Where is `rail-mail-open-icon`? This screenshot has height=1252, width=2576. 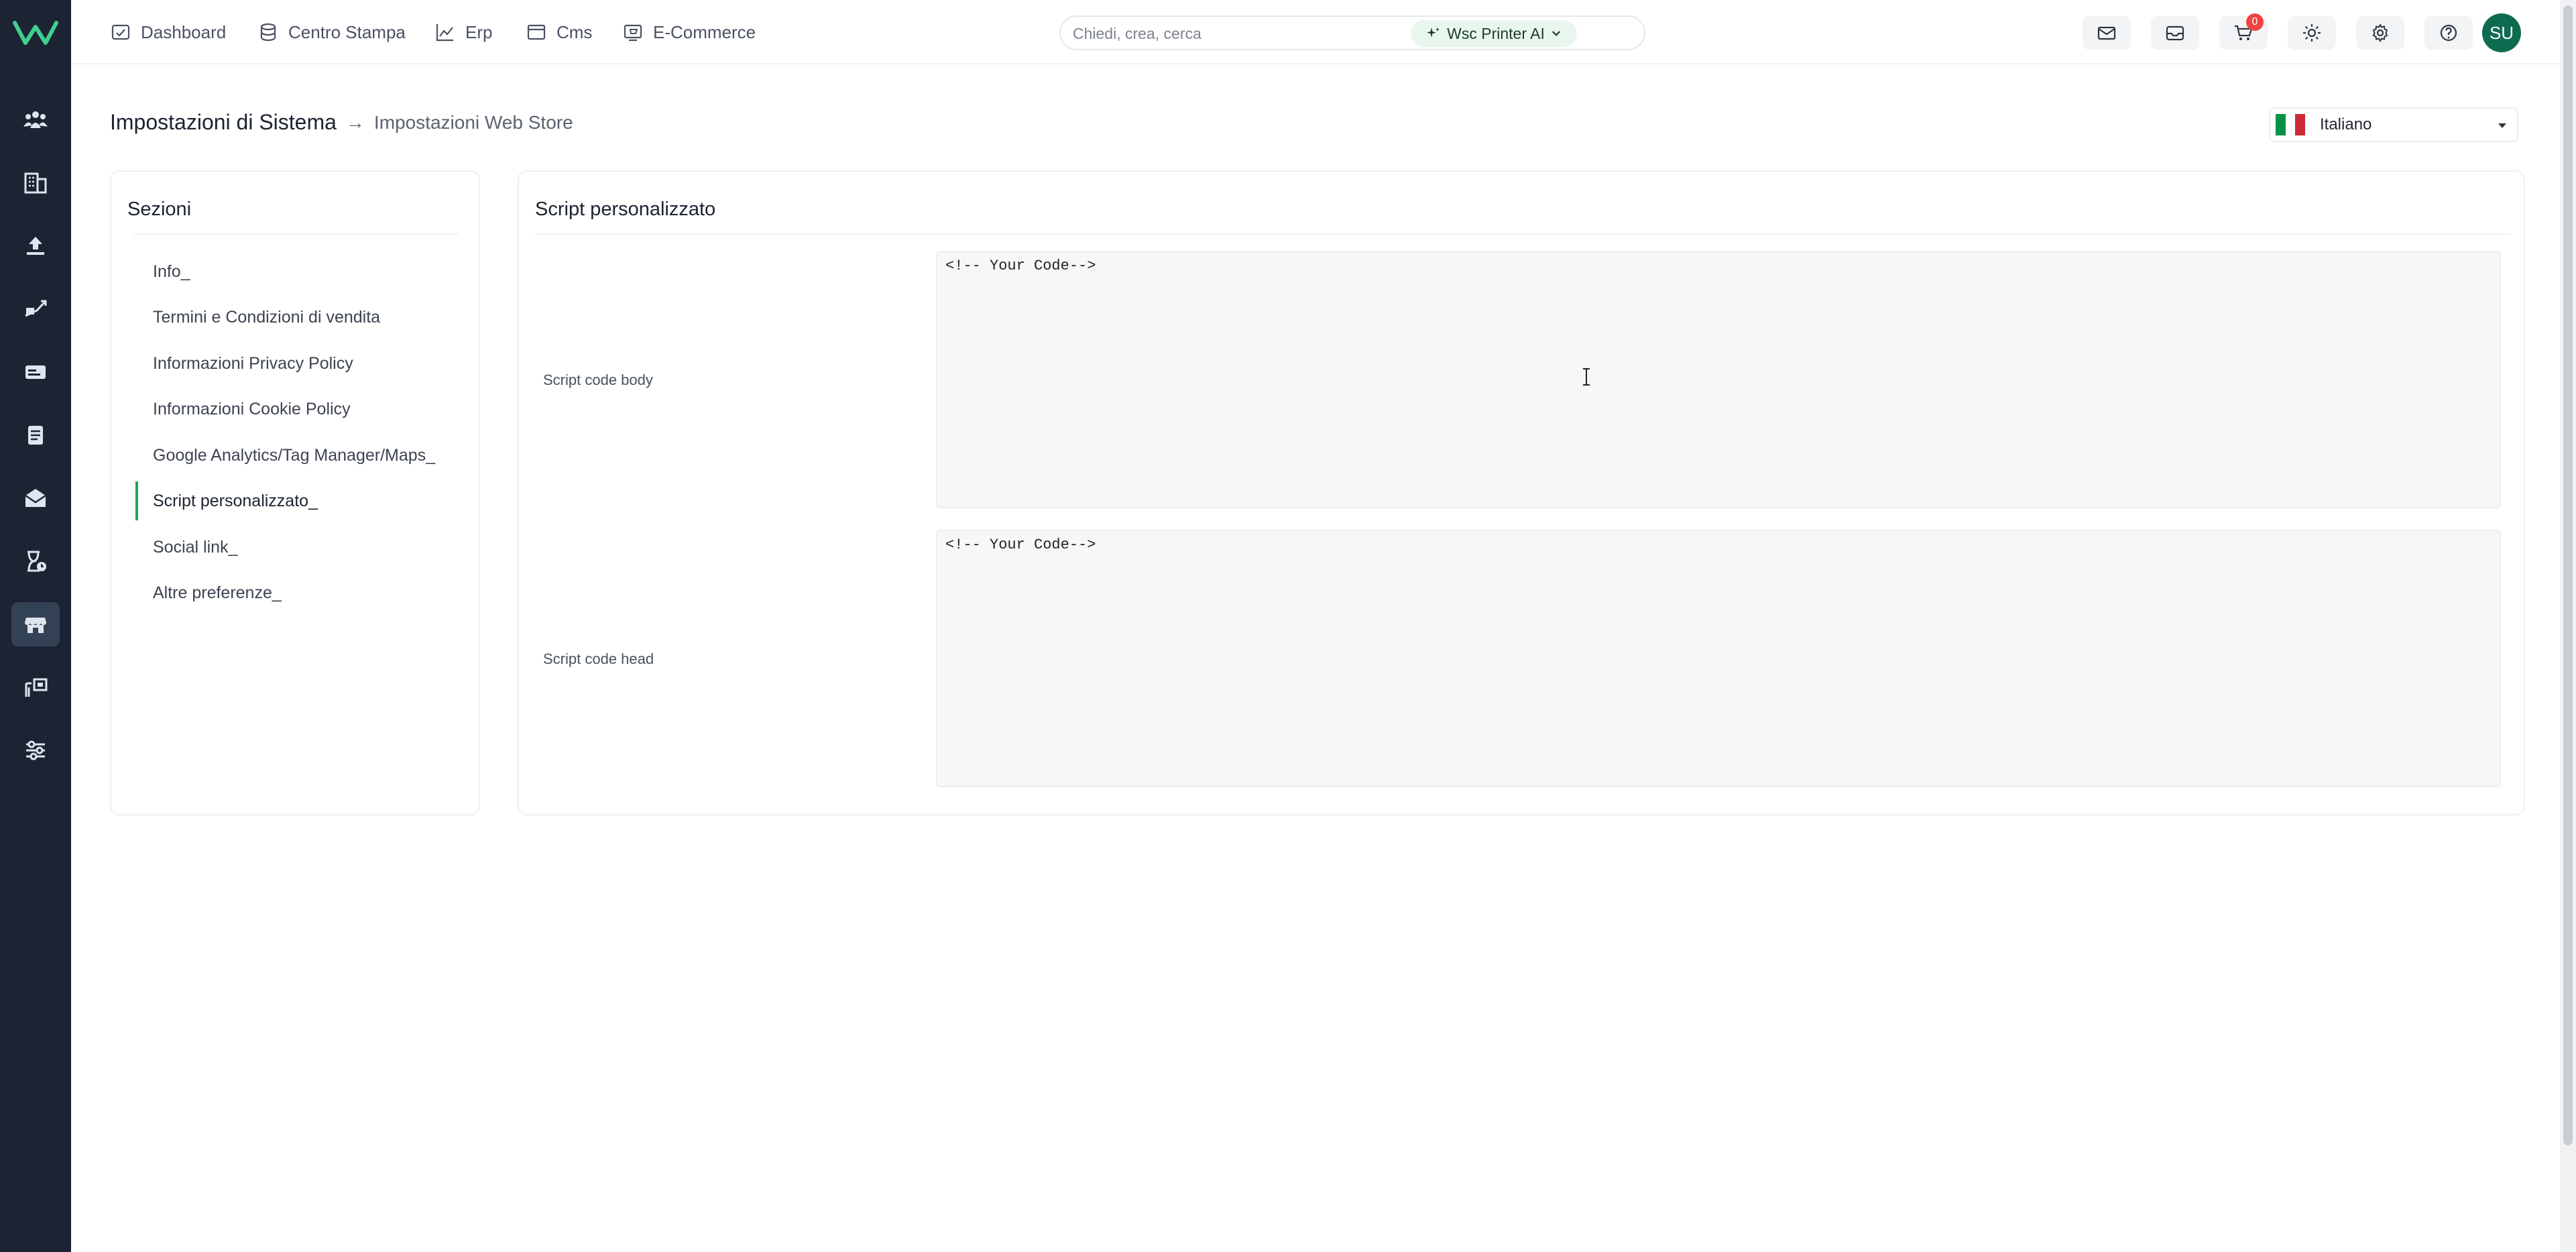
rail-mail-open-icon is located at coordinates (35, 498).